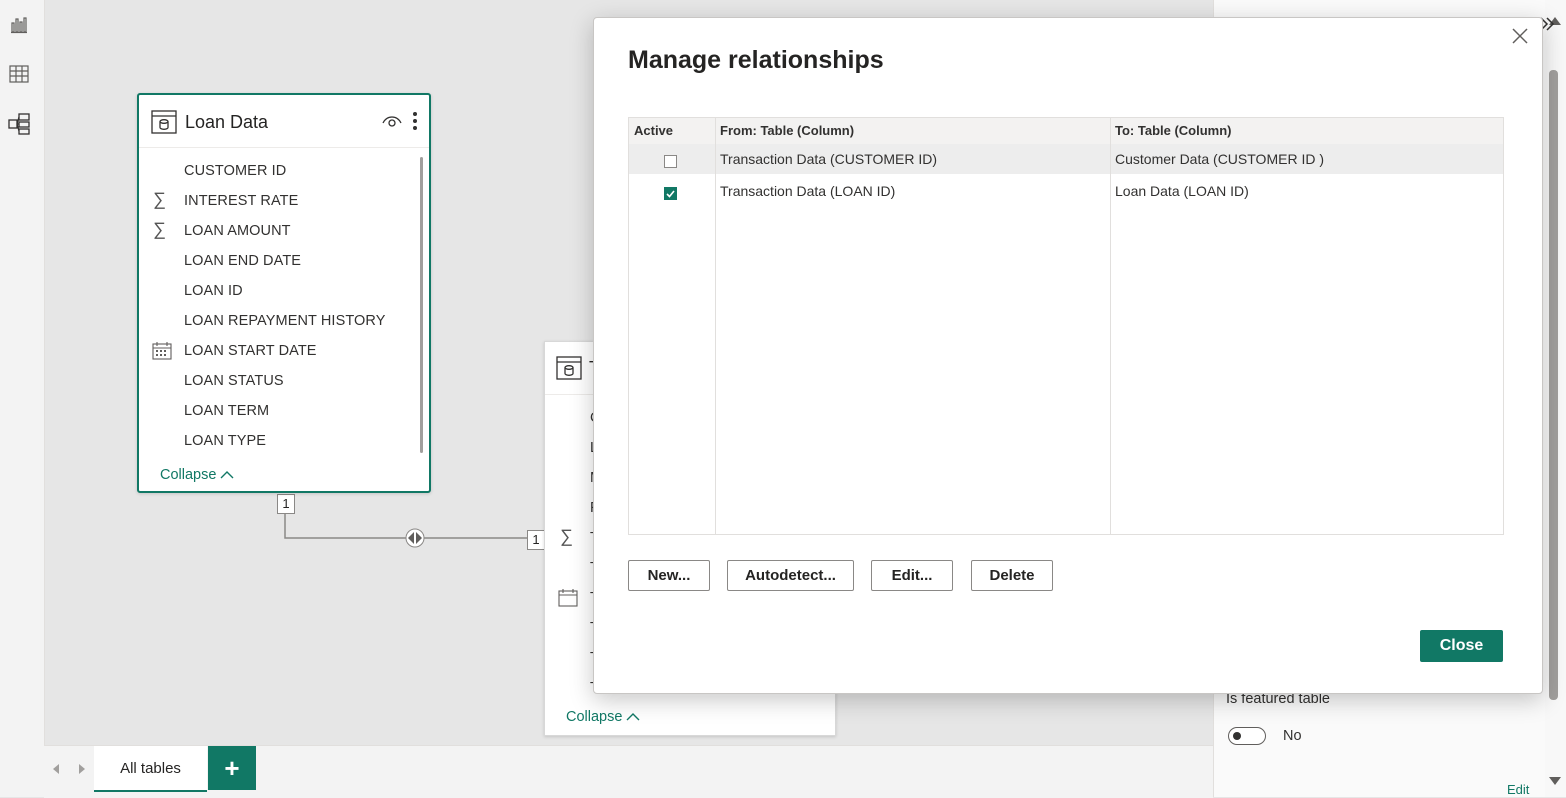 The width and height of the screenshot is (1566, 798). What do you see at coordinates (19, 25) in the screenshot?
I see `report-view-icon` at bounding box center [19, 25].